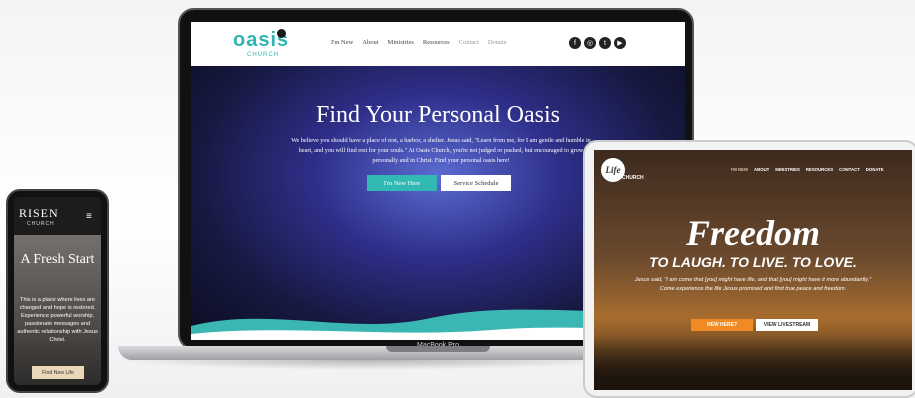  Describe the element at coordinates (633, 178) in the screenshot. I see `life-logo-sub: CHURCH` at that location.